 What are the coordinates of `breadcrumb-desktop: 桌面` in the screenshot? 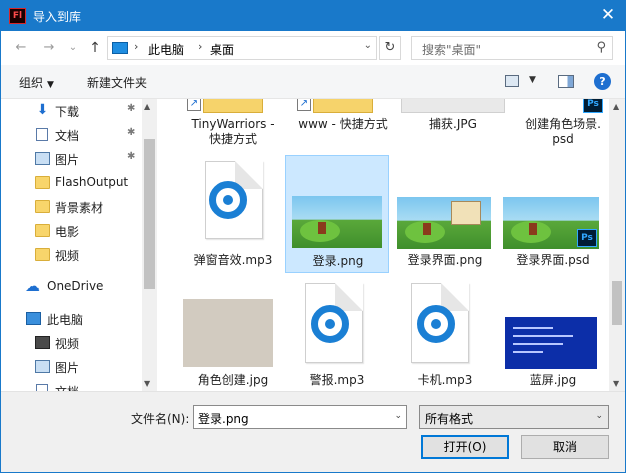 It's located at (222, 49).